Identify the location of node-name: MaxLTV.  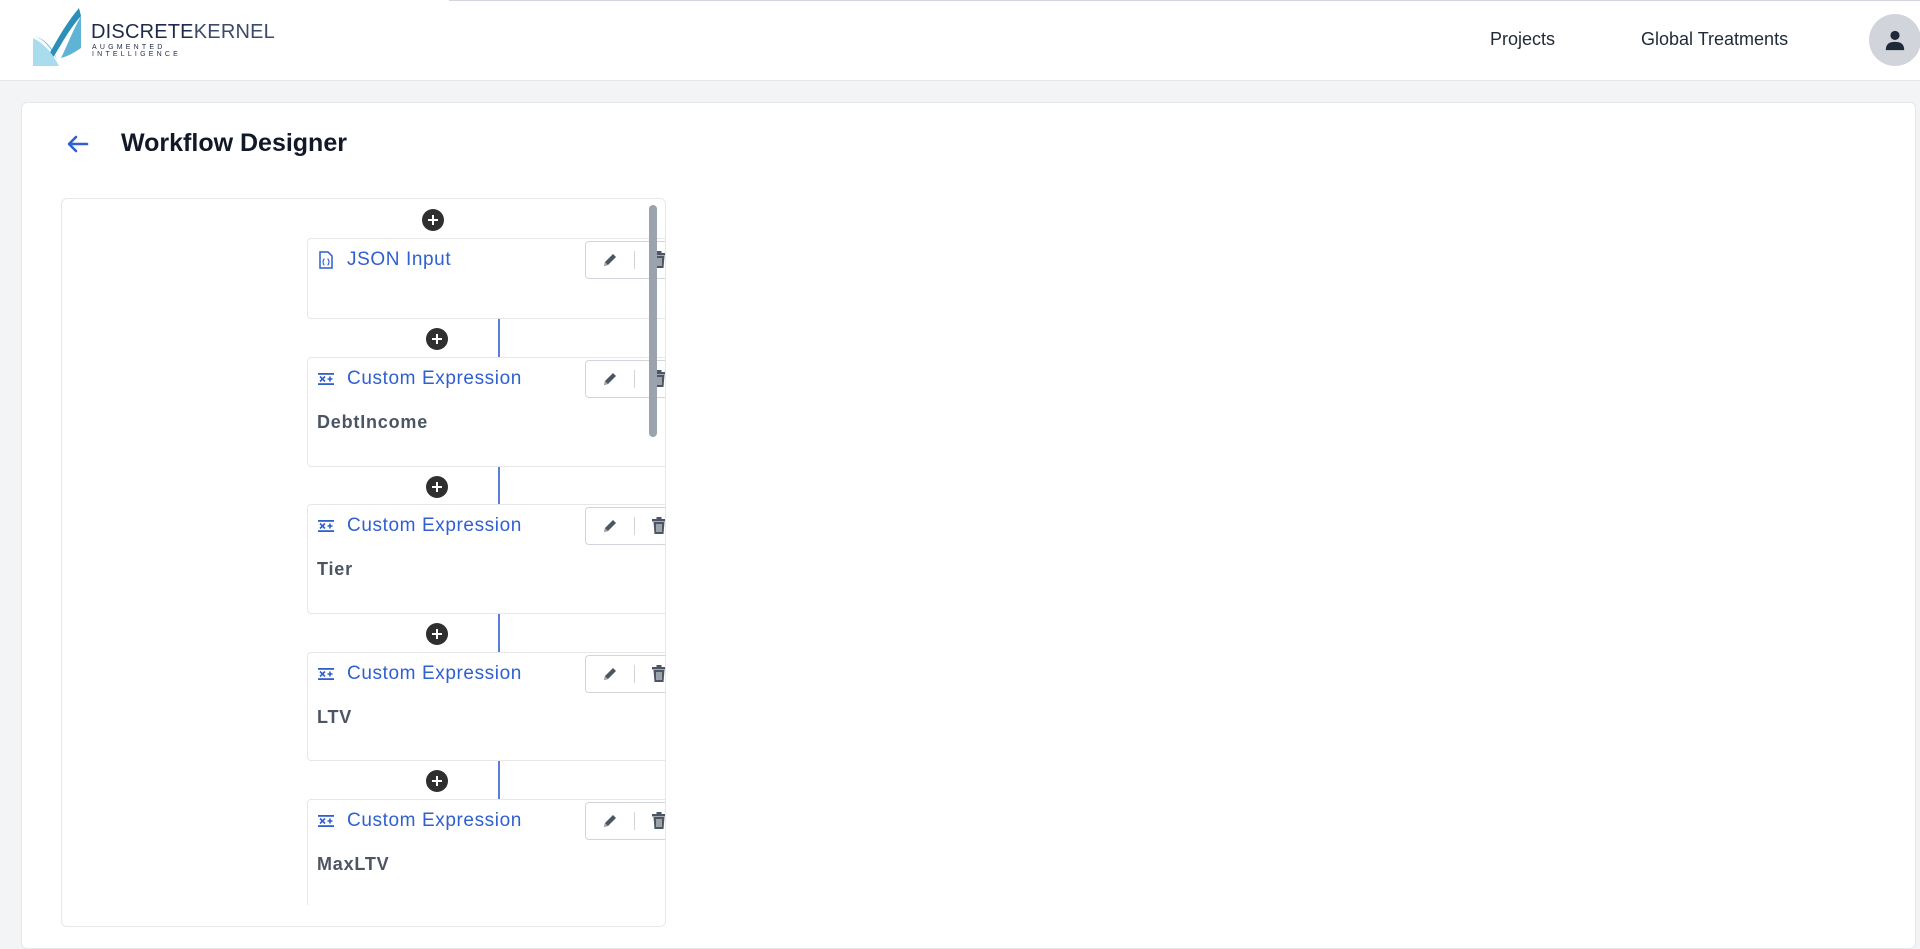
(353, 864).